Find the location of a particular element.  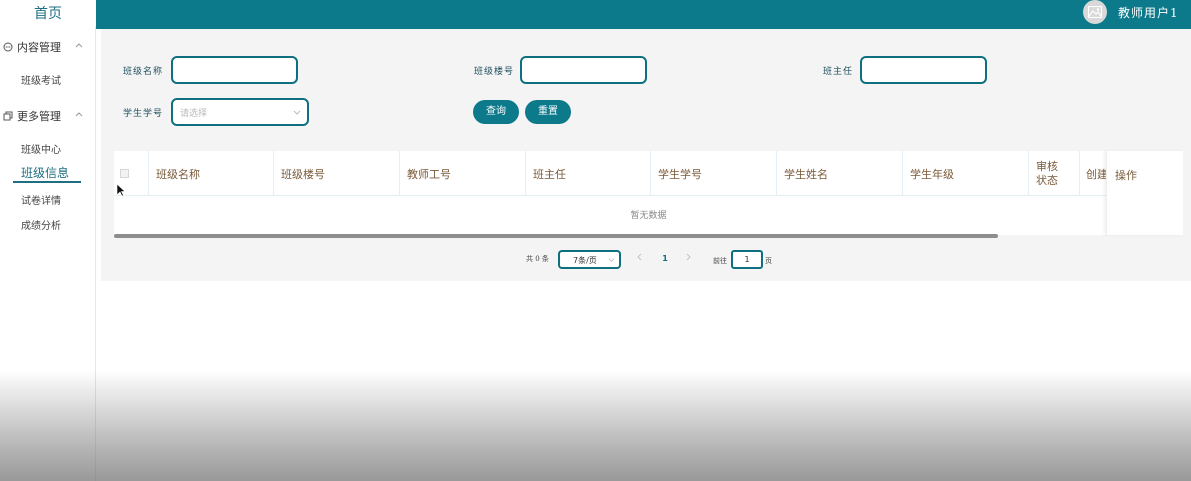

chevron-left-icon is located at coordinates (639, 257).